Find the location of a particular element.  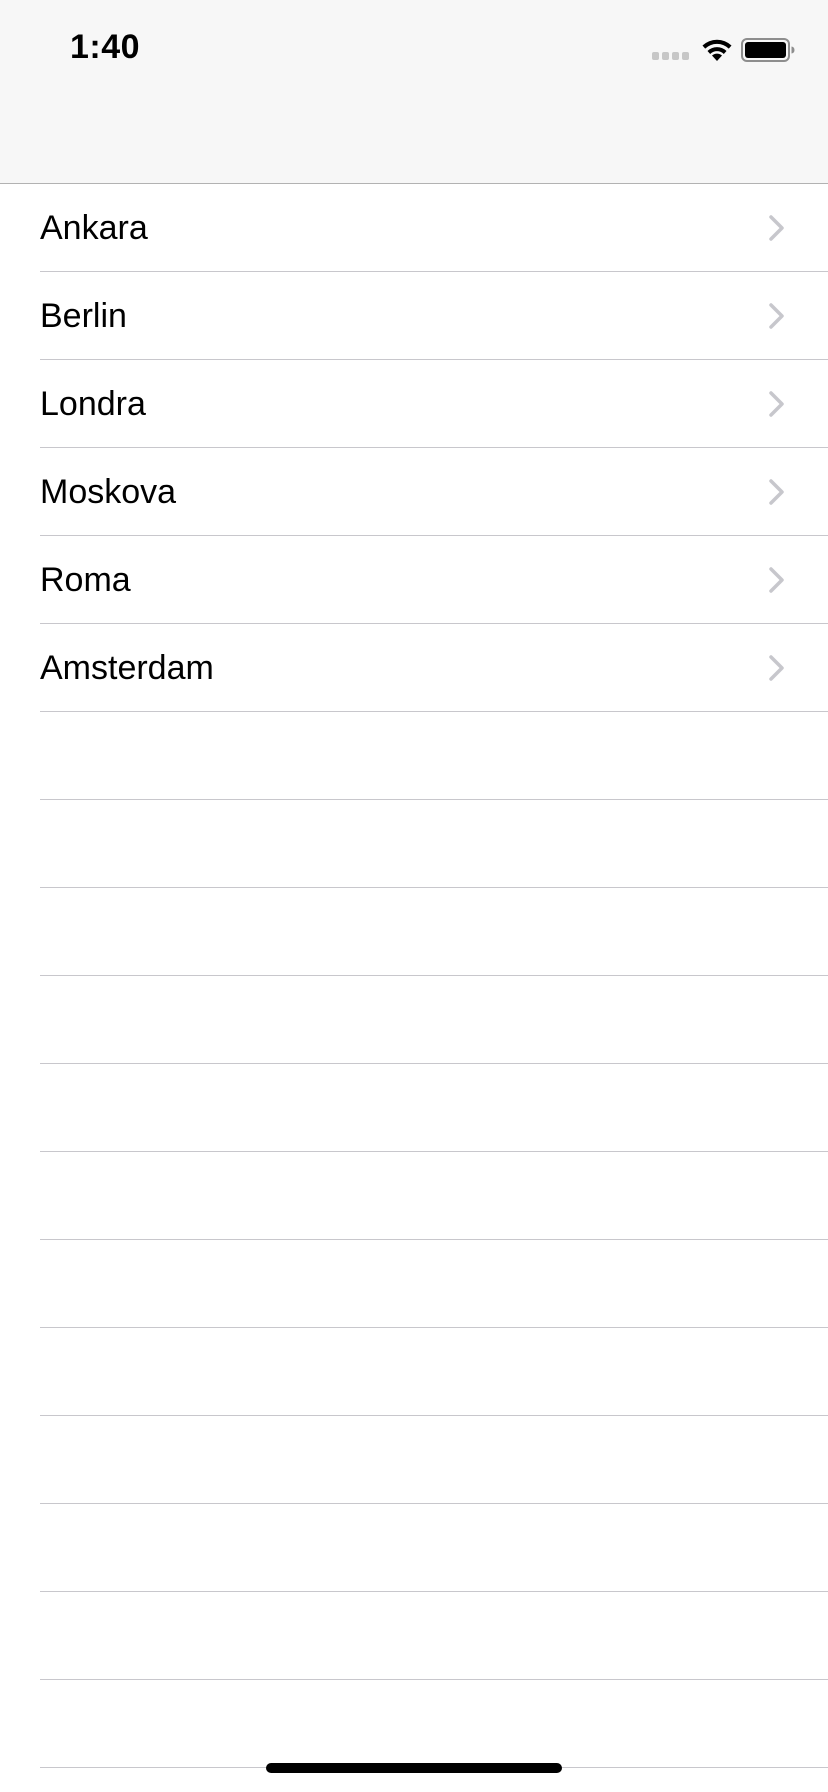

list-item: Roma is located at coordinates (414, 580).